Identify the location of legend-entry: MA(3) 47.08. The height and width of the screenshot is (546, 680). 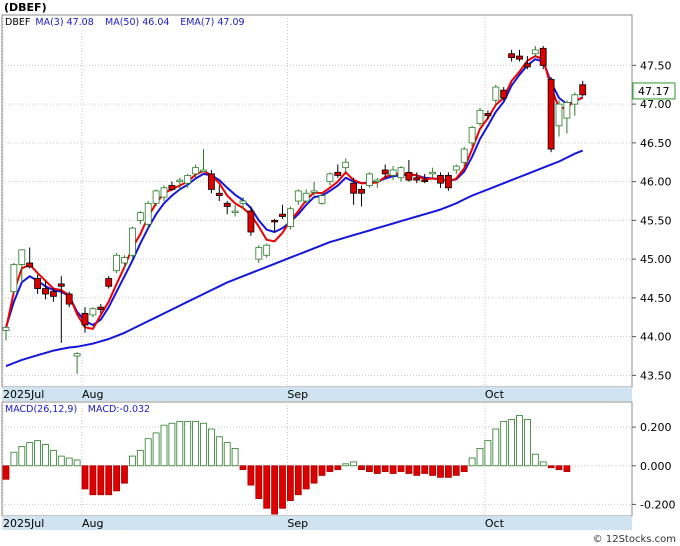
(64, 22).